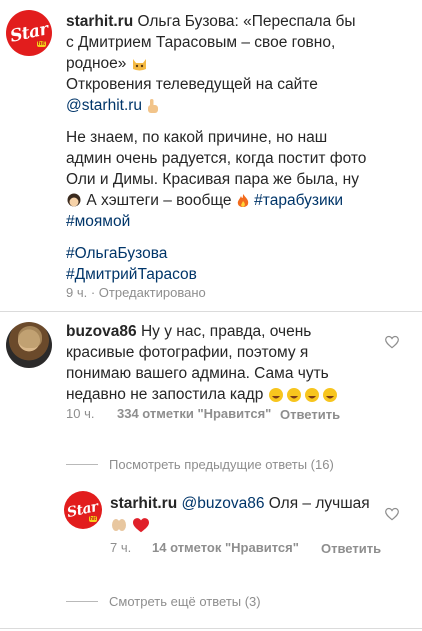  What do you see at coordinates (221, 464) in the screenshot?
I see `view-previous-replies-button: Посмотреть предыдущие ответы (16)` at bounding box center [221, 464].